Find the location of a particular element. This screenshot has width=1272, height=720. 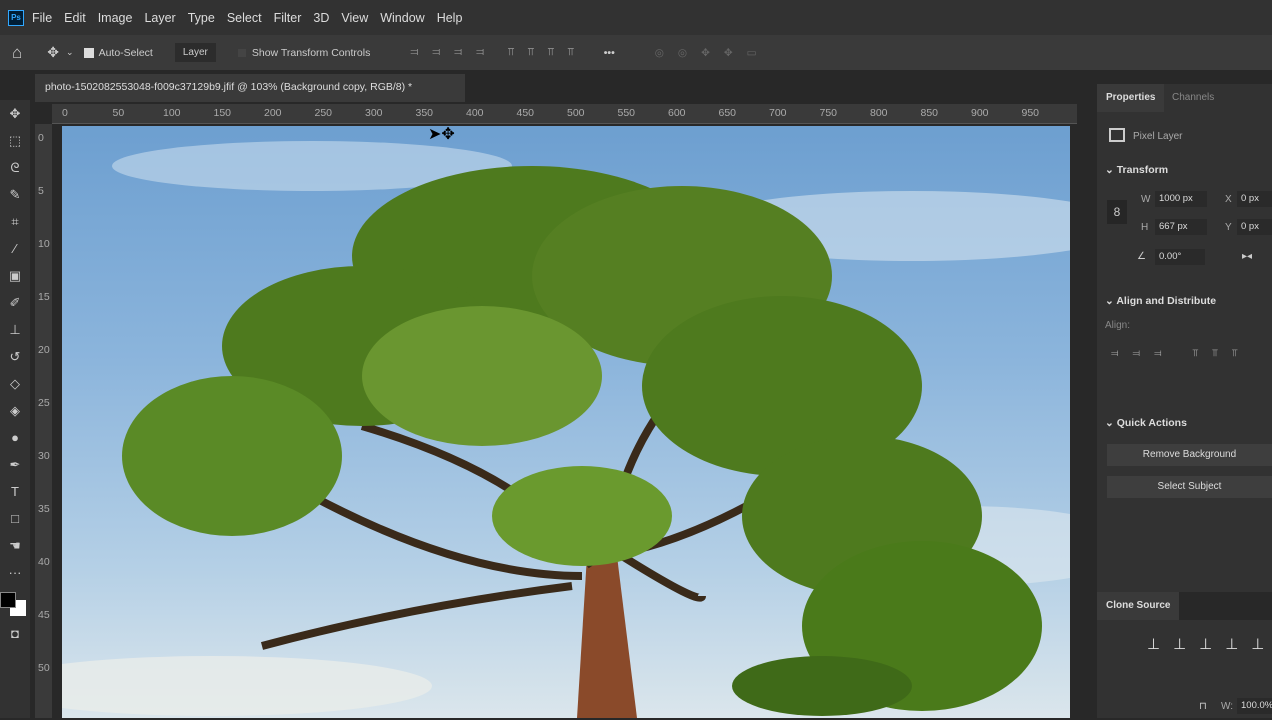

menu-3d: 3D is located at coordinates (321, 18).